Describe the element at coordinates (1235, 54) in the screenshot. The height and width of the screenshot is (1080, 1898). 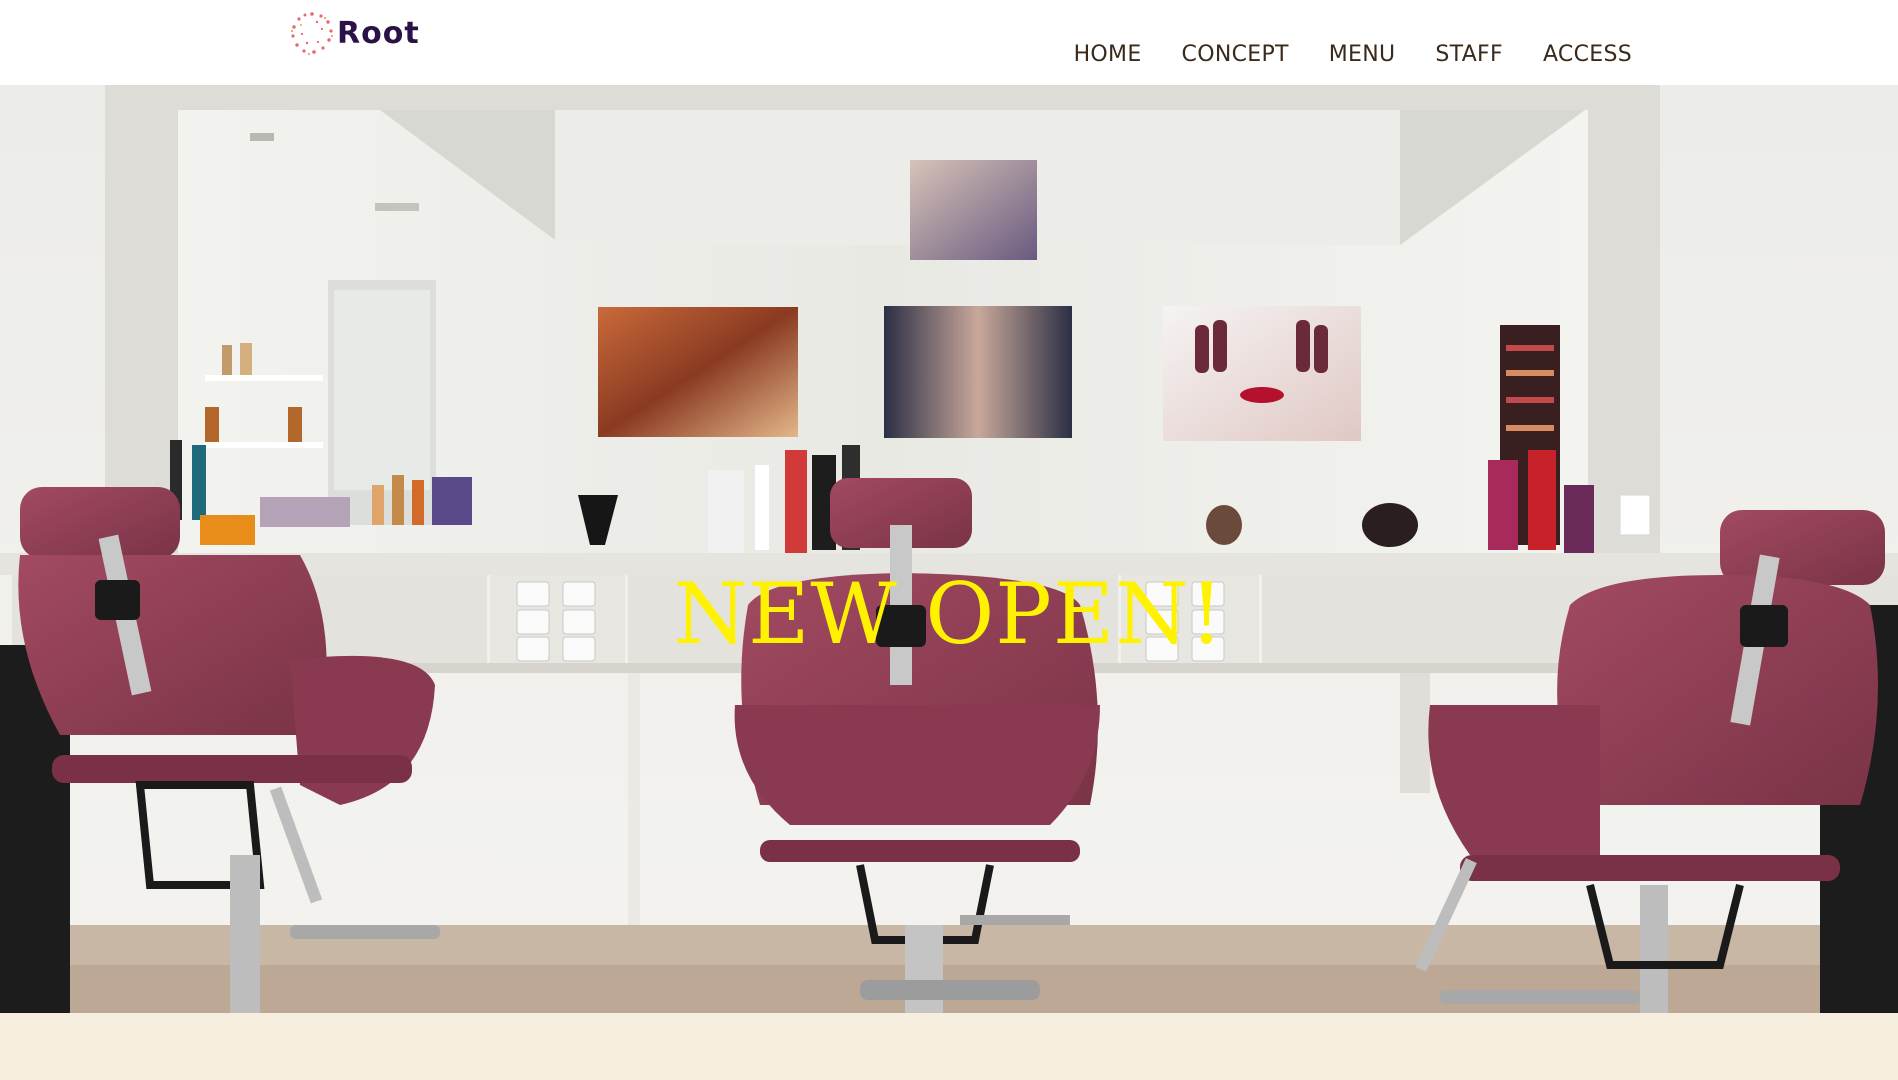
I see `nav-concept: CONCEPT` at that location.